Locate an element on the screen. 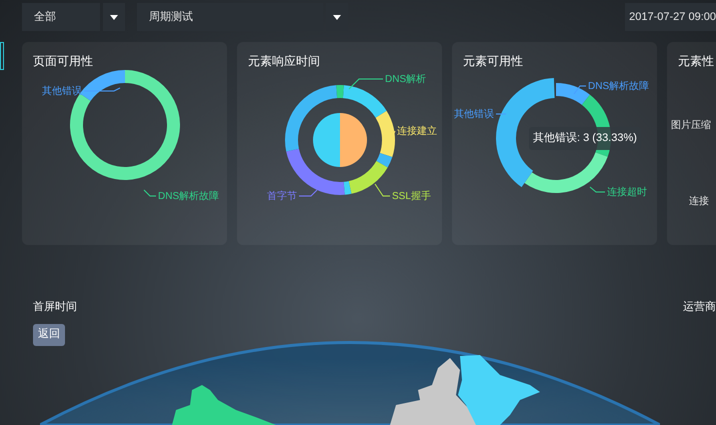 This screenshot has width=716, height=425. card-title: 页面可用性 is located at coordinates (63, 61).